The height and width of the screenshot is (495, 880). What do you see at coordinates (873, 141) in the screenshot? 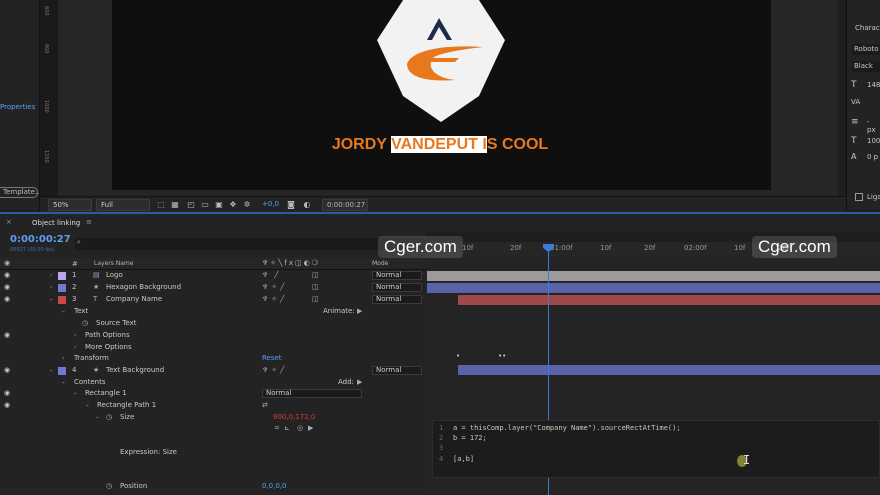
I see `scale-value: 100` at bounding box center [873, 141].